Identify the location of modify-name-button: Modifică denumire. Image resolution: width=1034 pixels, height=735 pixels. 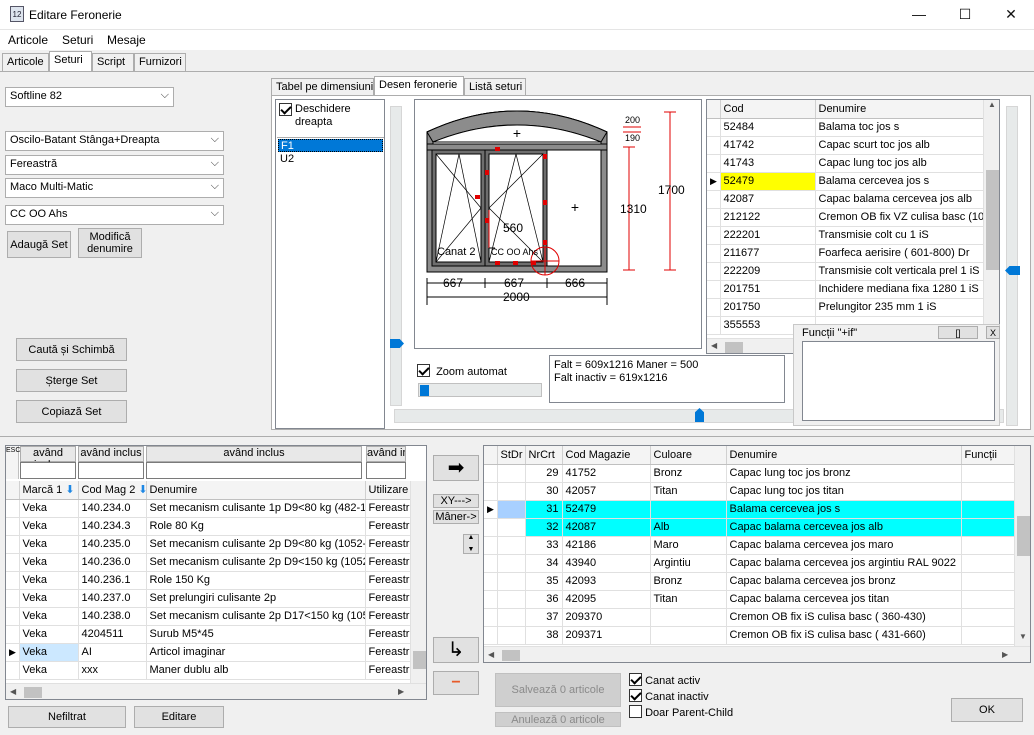
(110, 243).